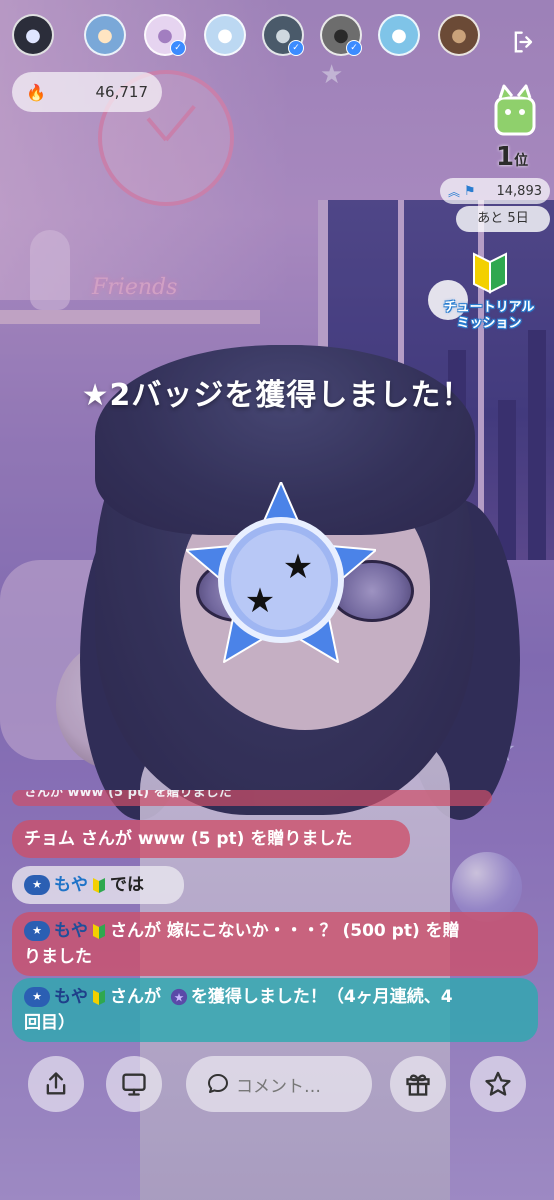 The width and height of the screenshot is (554, 1200). I want to click on speech-bubble-icon, so click(218, 1083).